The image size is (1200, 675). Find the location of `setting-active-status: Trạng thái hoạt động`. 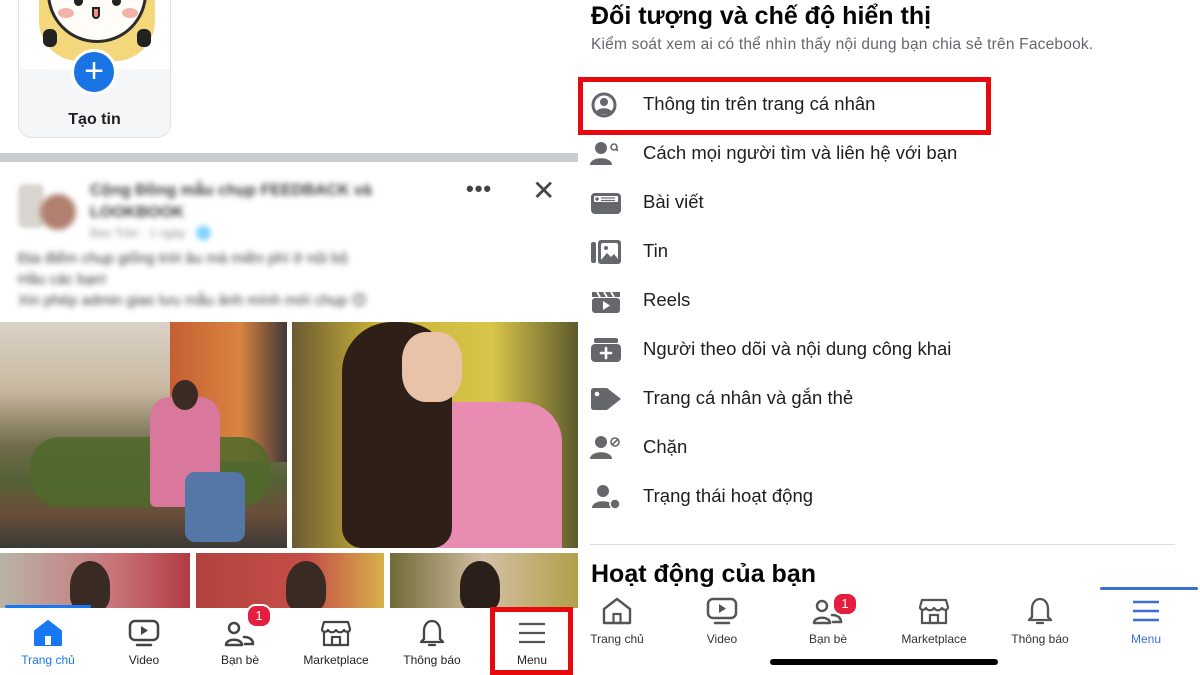

setting-active-status: Trạng thái hoạt động is located at coordinates (880, 496).